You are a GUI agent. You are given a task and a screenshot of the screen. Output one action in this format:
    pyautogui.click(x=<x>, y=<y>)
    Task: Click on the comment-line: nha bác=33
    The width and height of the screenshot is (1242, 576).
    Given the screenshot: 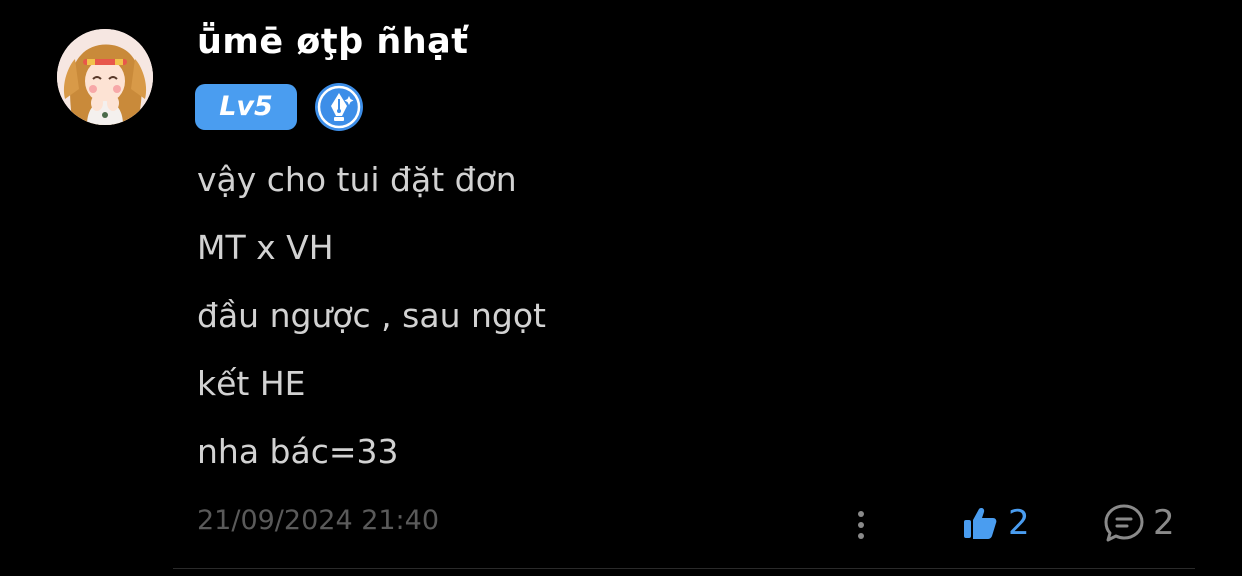 What is the action you would take?
    pyautogui.click(x=298, y=451)
    